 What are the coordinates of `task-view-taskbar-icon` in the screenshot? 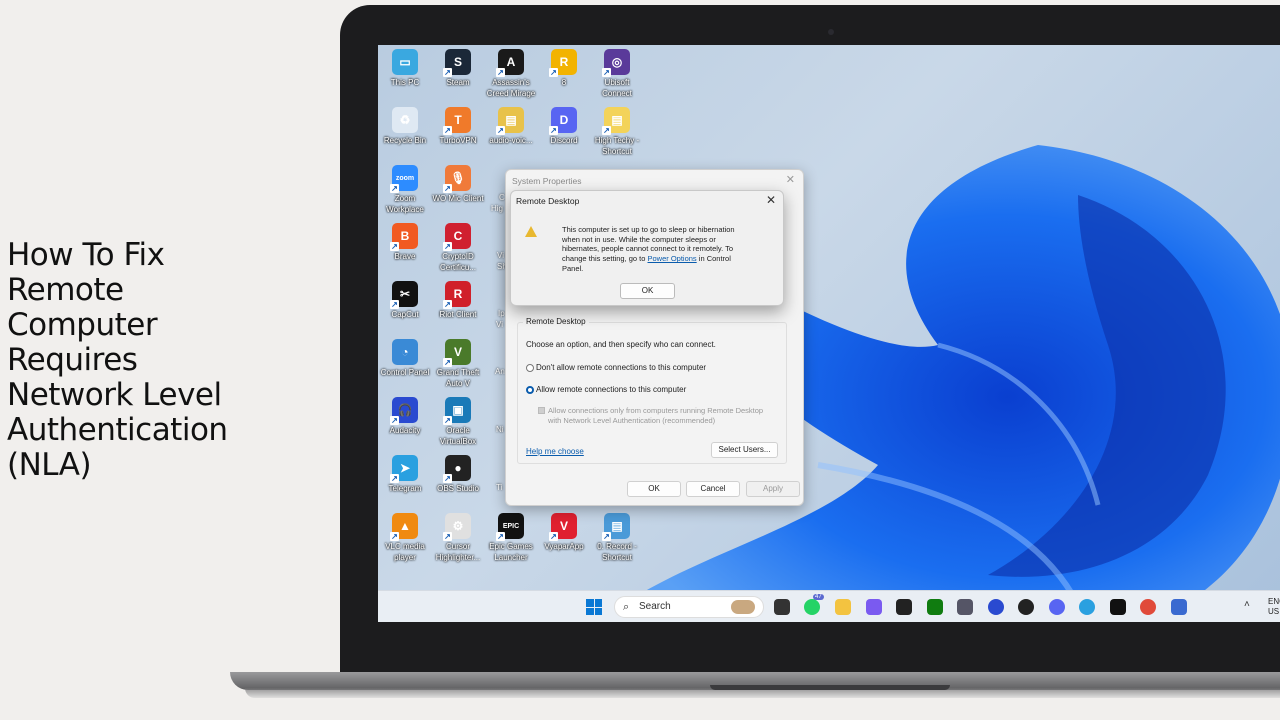 It's located at (782, 607).